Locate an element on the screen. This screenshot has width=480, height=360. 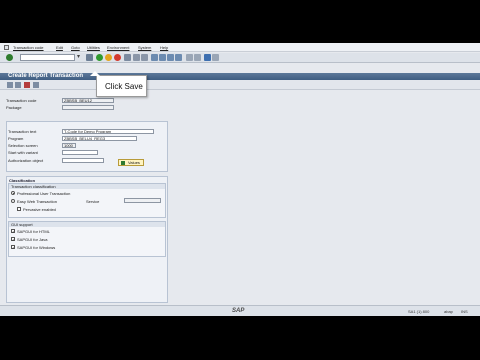
tooltip-text: Click Save is located at coordinates (124, 86).